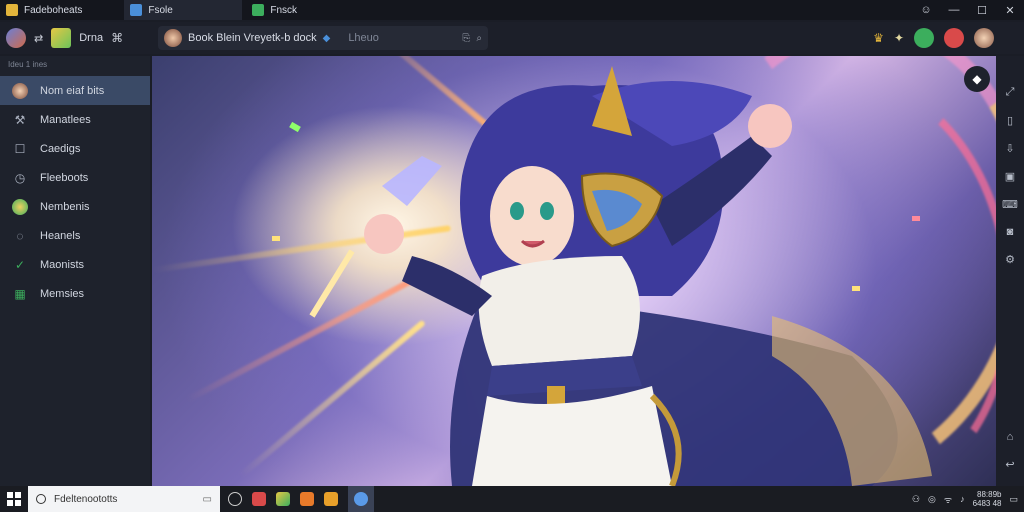  I want to click on taskbar-apps, so click(301, 499).